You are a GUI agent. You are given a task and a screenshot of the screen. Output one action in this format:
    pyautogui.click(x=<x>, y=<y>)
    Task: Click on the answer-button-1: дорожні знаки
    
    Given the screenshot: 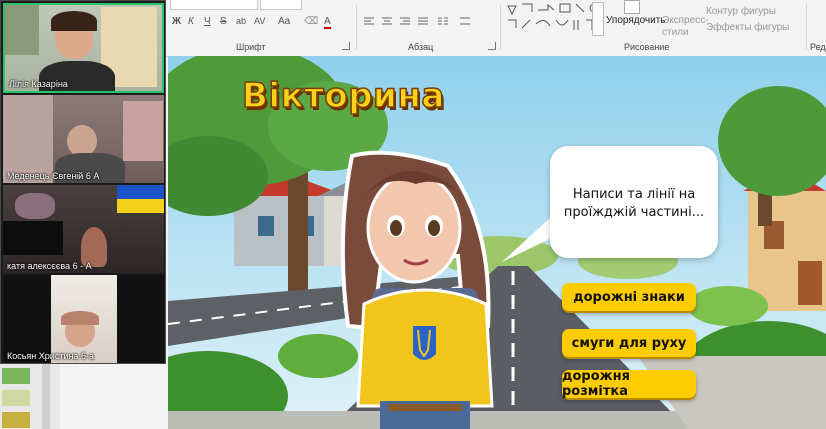 What is the action you would take?
    pyautogui.click(x=629, y=297)
    